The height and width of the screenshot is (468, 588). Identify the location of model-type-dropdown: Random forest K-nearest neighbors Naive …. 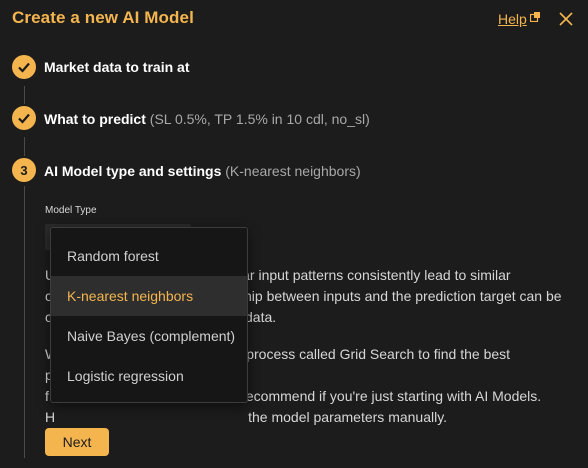
(149, 315).